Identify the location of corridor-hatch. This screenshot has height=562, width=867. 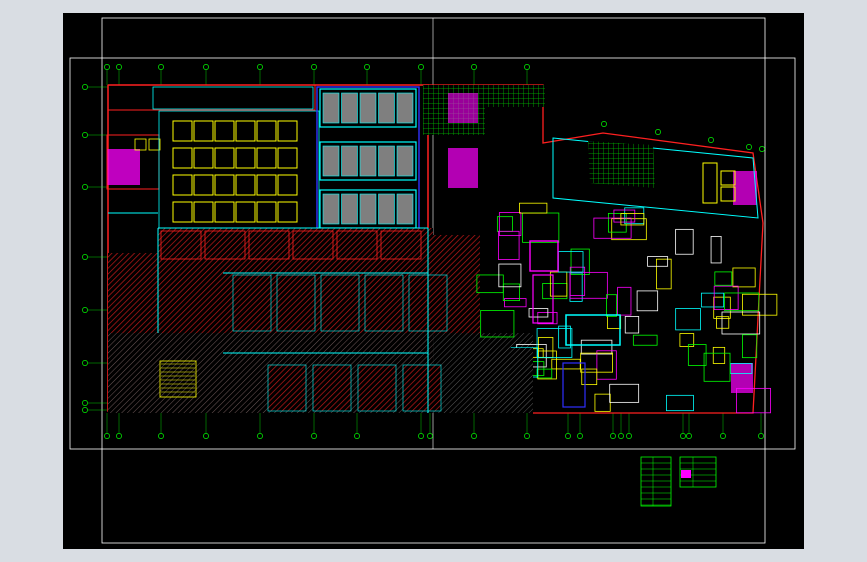
(503, 378).